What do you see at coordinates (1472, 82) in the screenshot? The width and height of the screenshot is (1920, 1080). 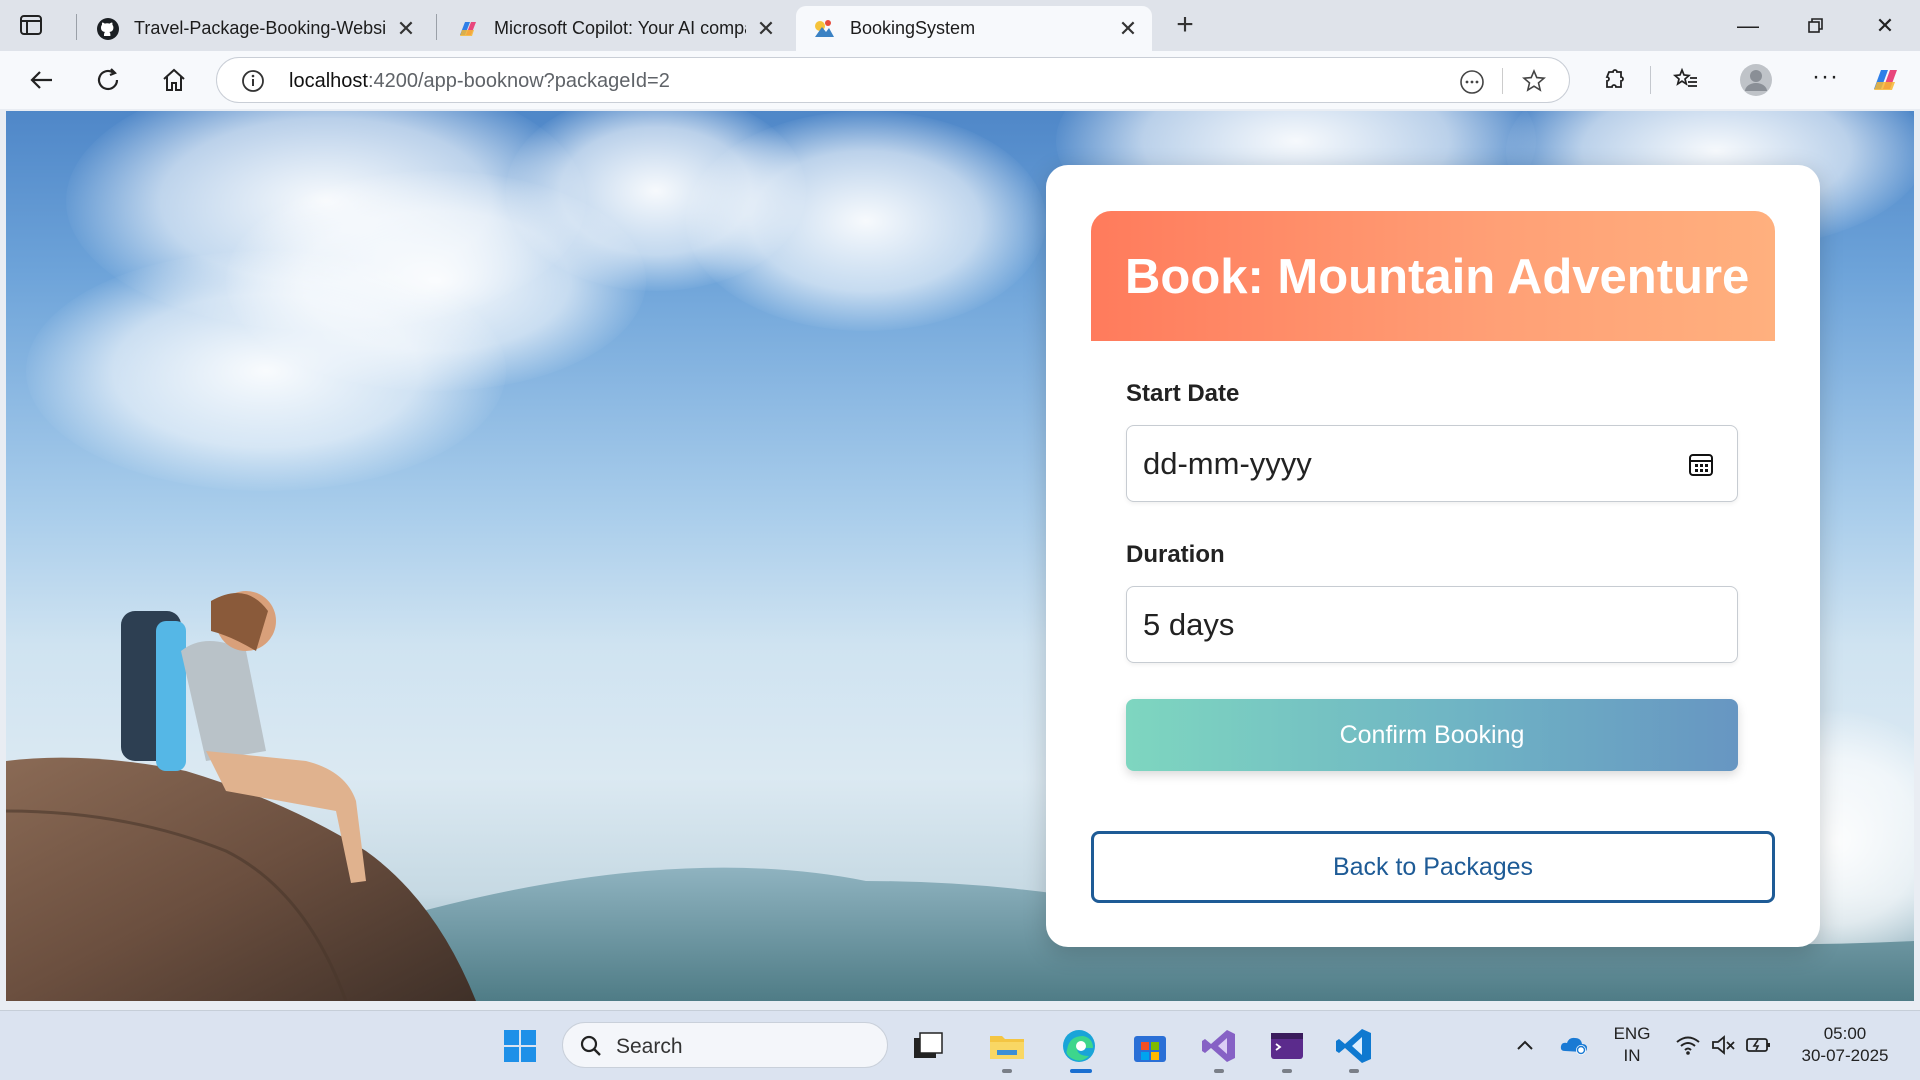 I see `reading-mode-icon` at bounding box center [1472, 82].